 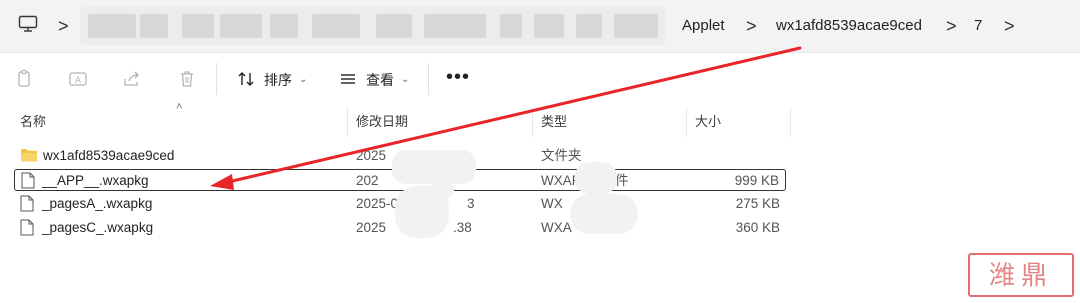 I want to click on file-size: 360 KB, so click(x=757, y=227).